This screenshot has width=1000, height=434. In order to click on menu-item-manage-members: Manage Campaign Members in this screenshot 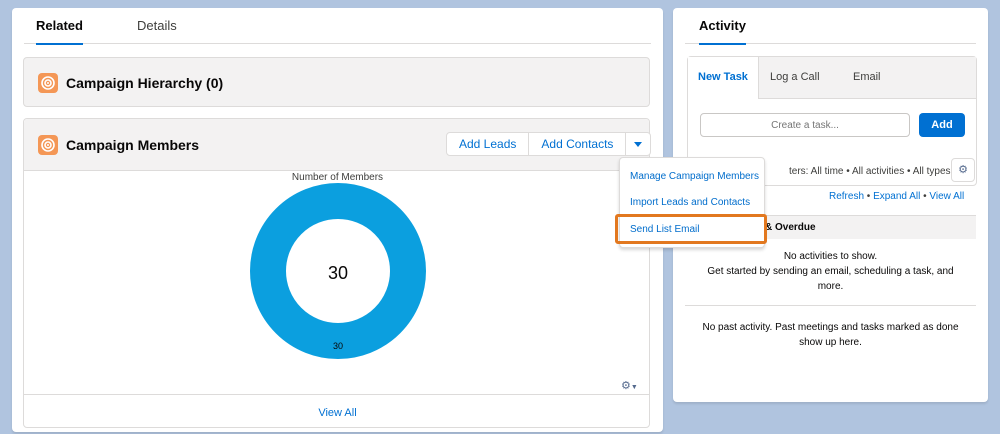, I will do `click(694, 176)`.